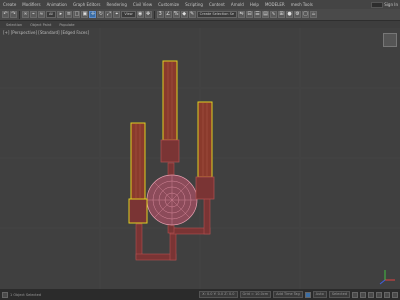  Describe the element at coordinates (117, 14) in the screenshot. I see `place-icon: ⌖` at that location.